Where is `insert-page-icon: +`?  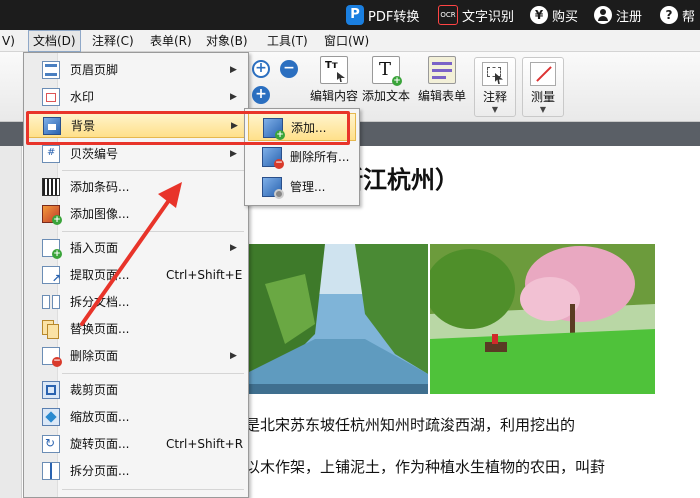
insert-page-icon: + is located at coordinates (52, 249).